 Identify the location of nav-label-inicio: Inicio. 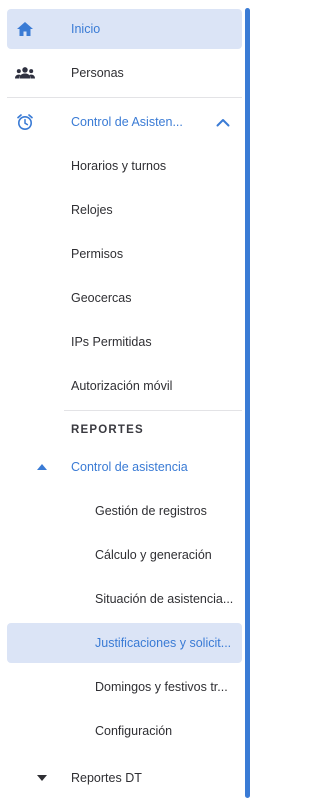
(86, 29).